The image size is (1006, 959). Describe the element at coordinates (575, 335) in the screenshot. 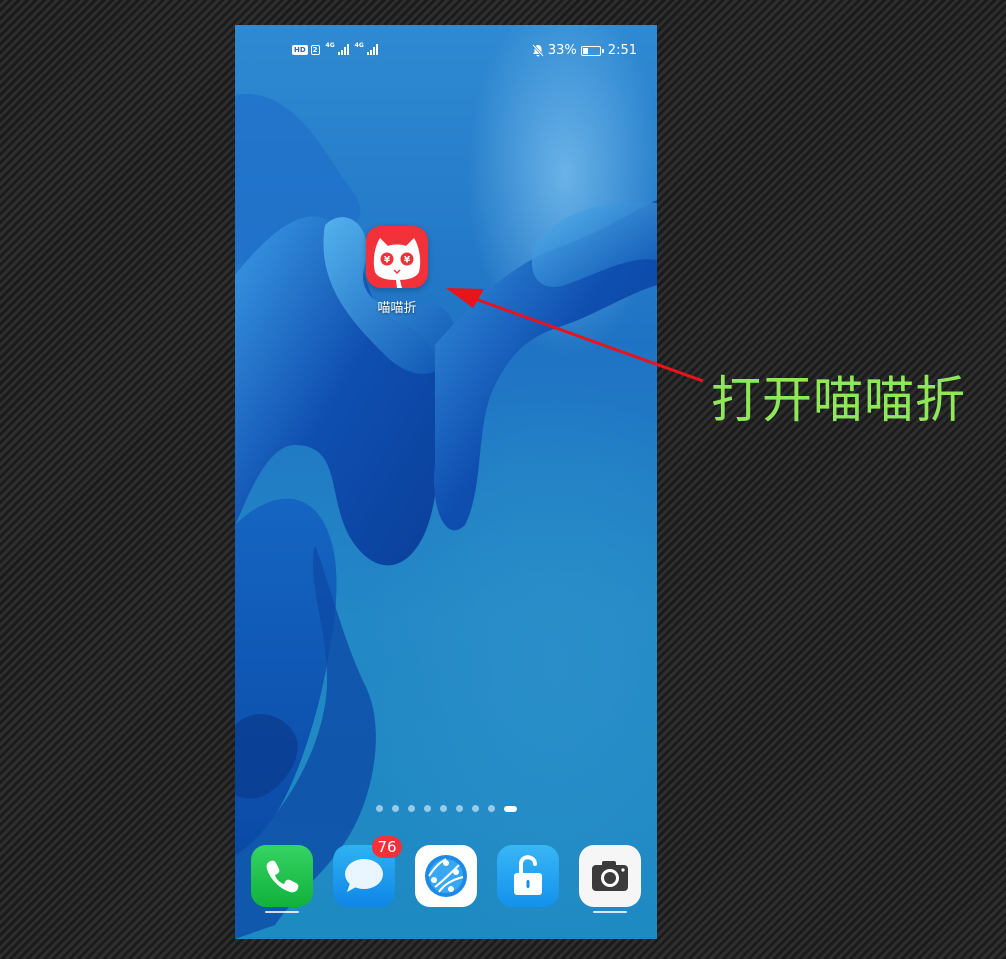

I see `annotation-arrow` at that location.